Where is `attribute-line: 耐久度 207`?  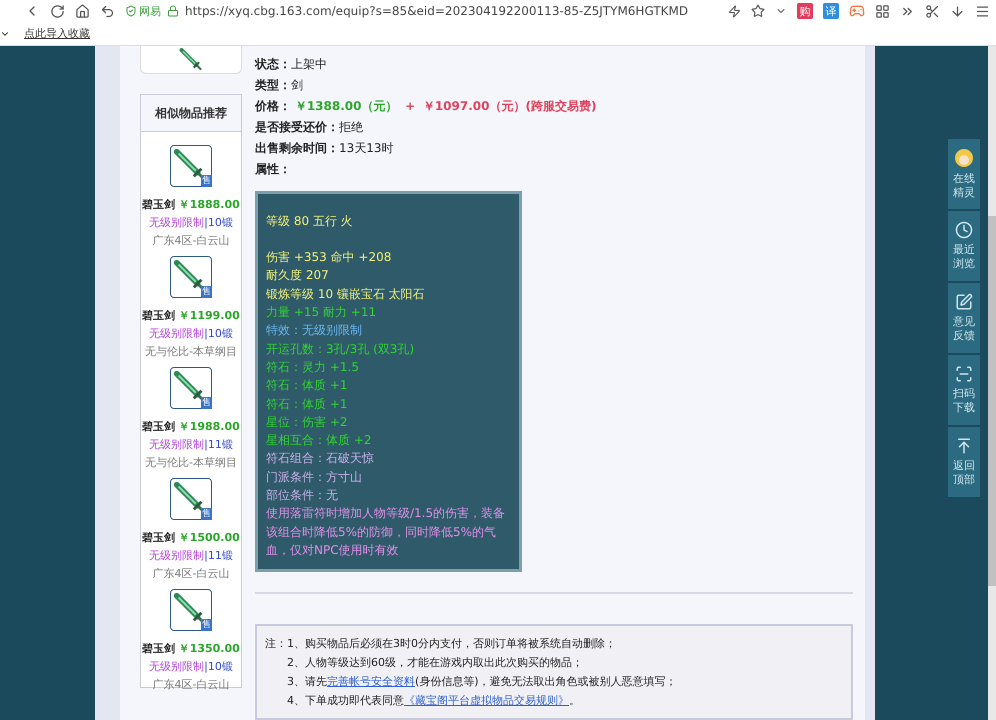
attribute-line: 耐久度 207 is located at coordinates (298, 275).